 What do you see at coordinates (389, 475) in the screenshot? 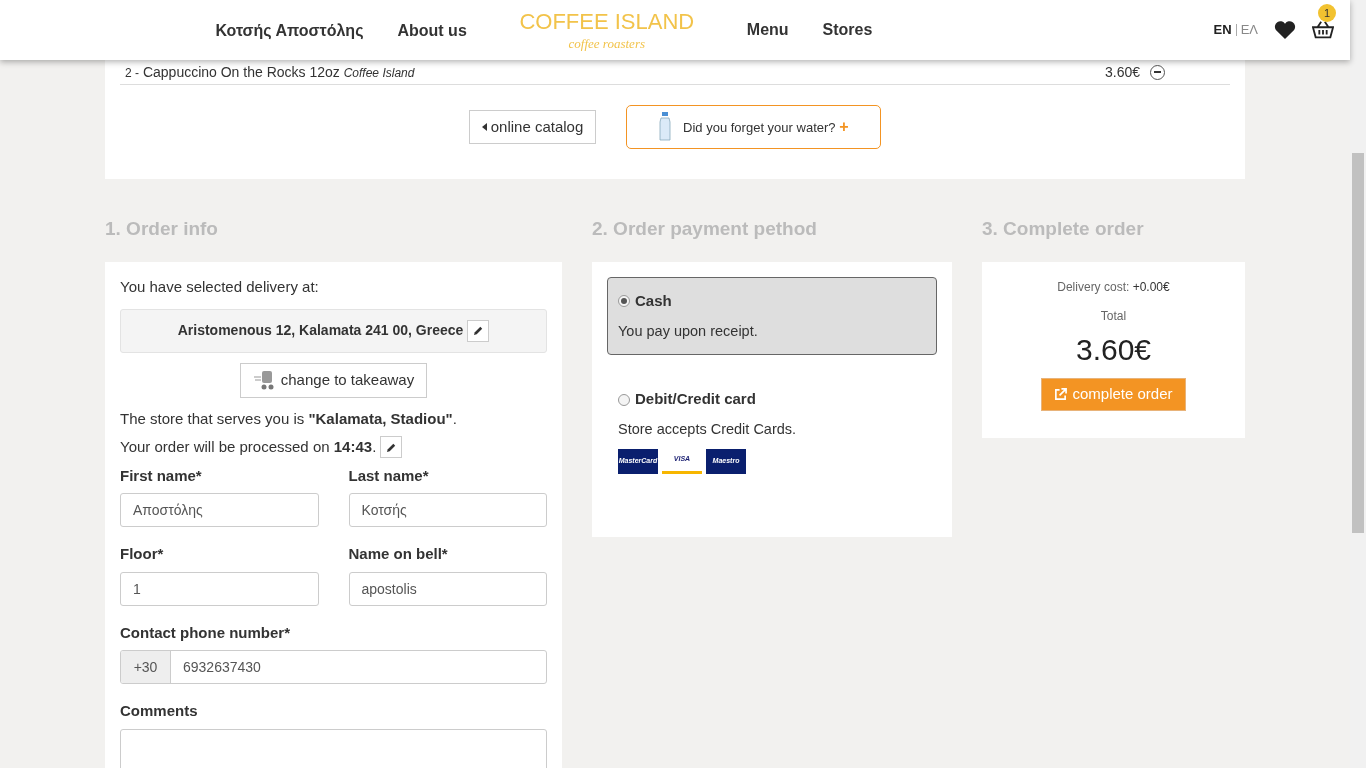
I see `field-label: Last name*` at bounding box center [389, 475].